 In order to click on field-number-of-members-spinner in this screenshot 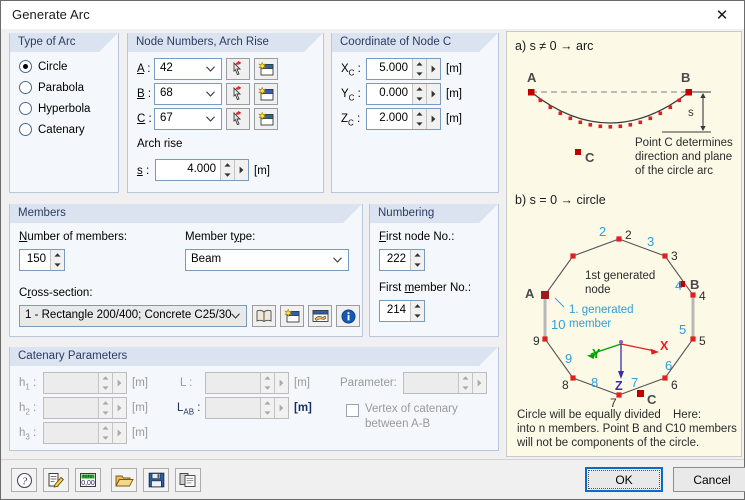, I will do `click(57, 260)`.